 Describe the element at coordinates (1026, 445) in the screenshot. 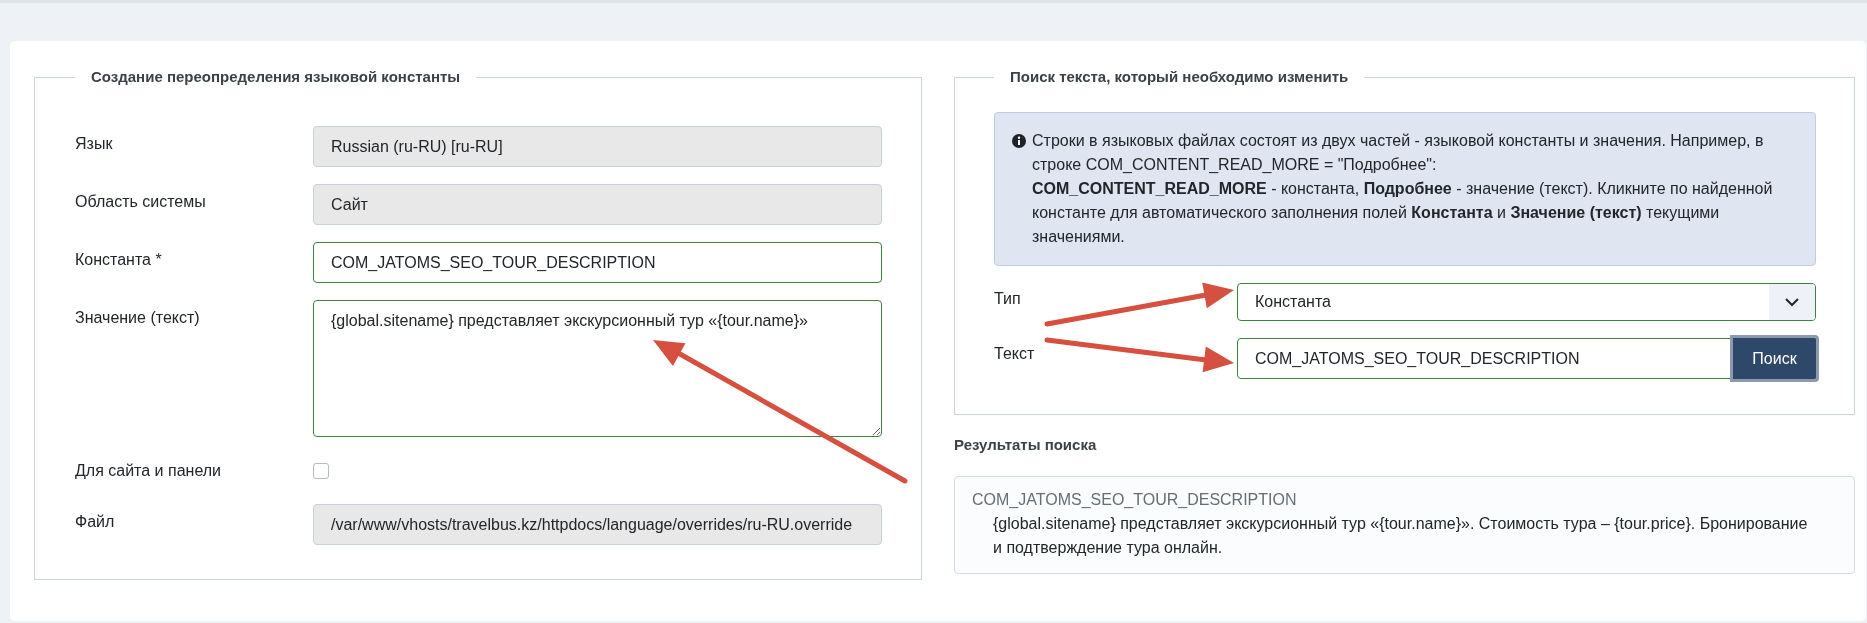

I see `section-heading: Результаты поиска` at that location.